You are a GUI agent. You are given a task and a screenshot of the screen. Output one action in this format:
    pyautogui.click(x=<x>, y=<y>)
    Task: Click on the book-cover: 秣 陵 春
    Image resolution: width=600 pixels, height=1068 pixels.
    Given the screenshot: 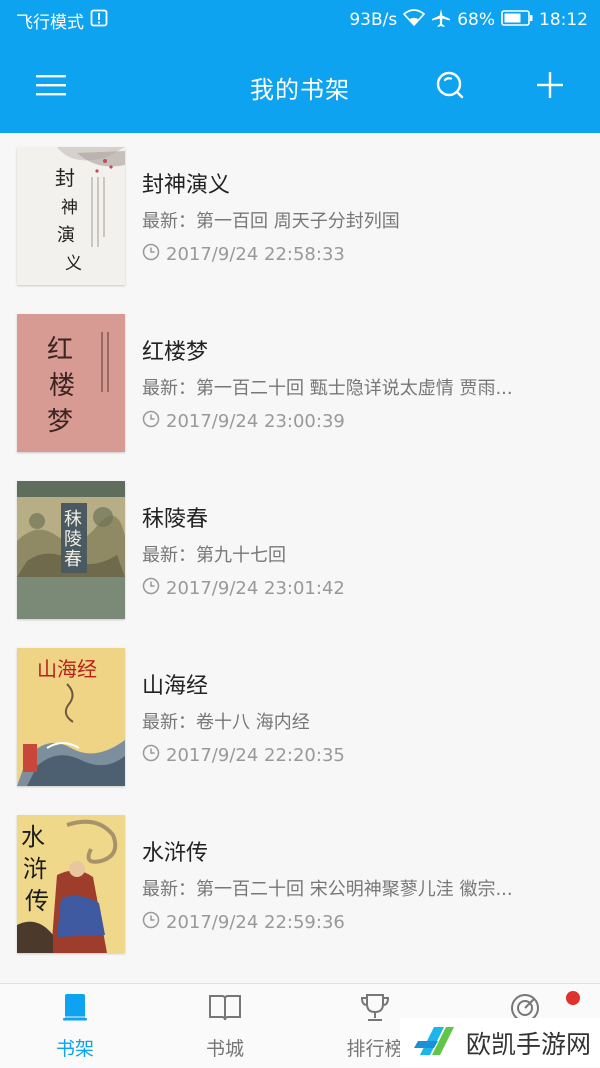 What is the action you would take?
    pyautogui.click(x=71, y=550)
    